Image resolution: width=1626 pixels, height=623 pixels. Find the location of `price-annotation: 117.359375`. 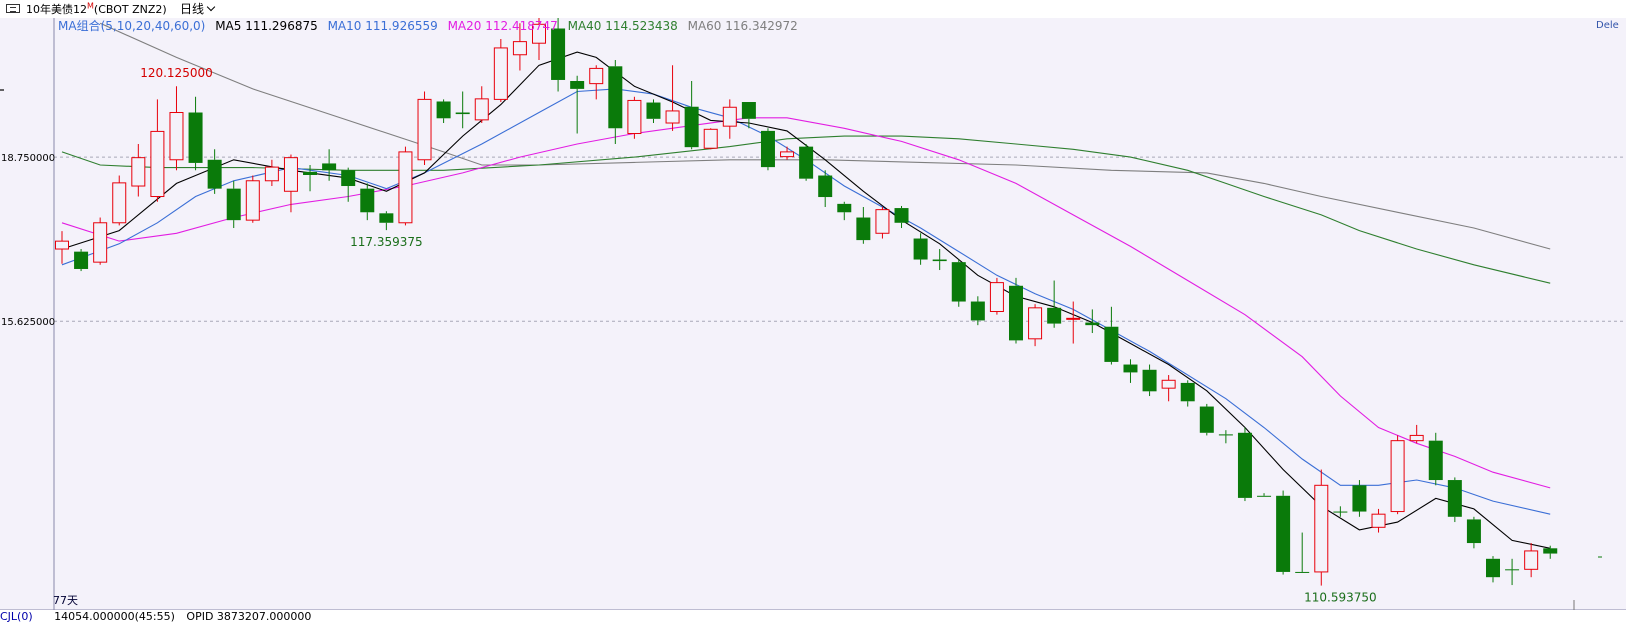

price-annotation: 117.359375 is located at coordinates (386, 242).